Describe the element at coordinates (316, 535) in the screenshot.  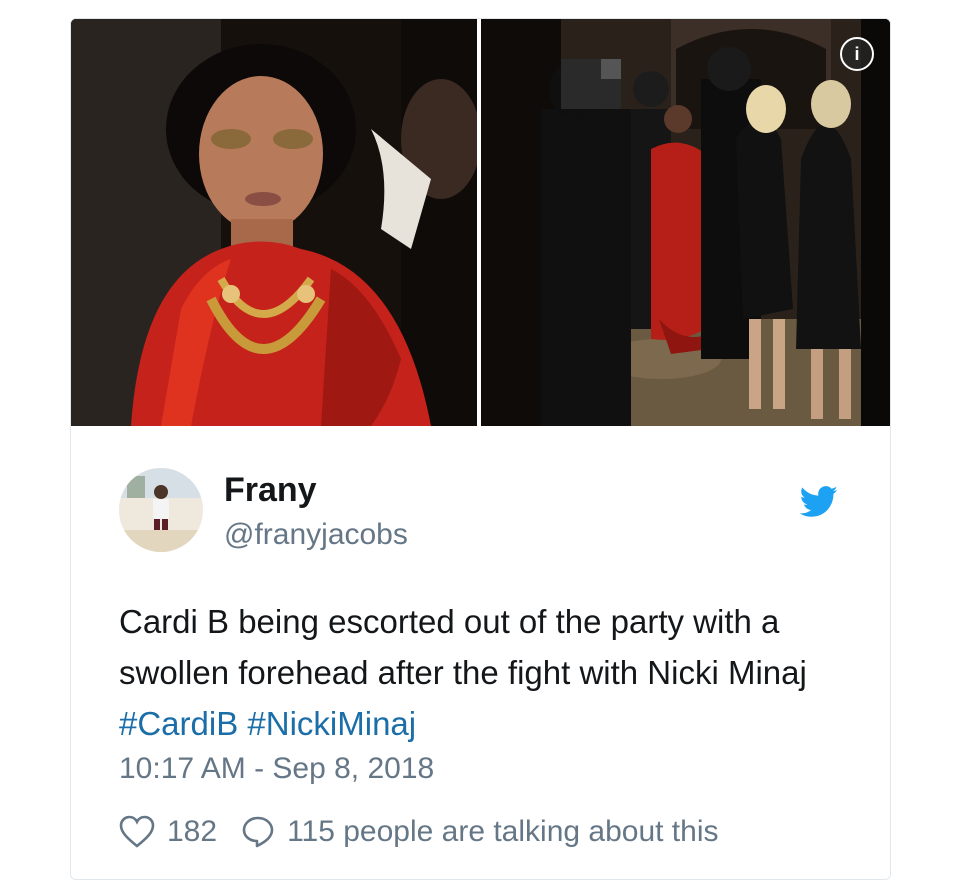
I see `author-handle: @franyjacobs` at that location.